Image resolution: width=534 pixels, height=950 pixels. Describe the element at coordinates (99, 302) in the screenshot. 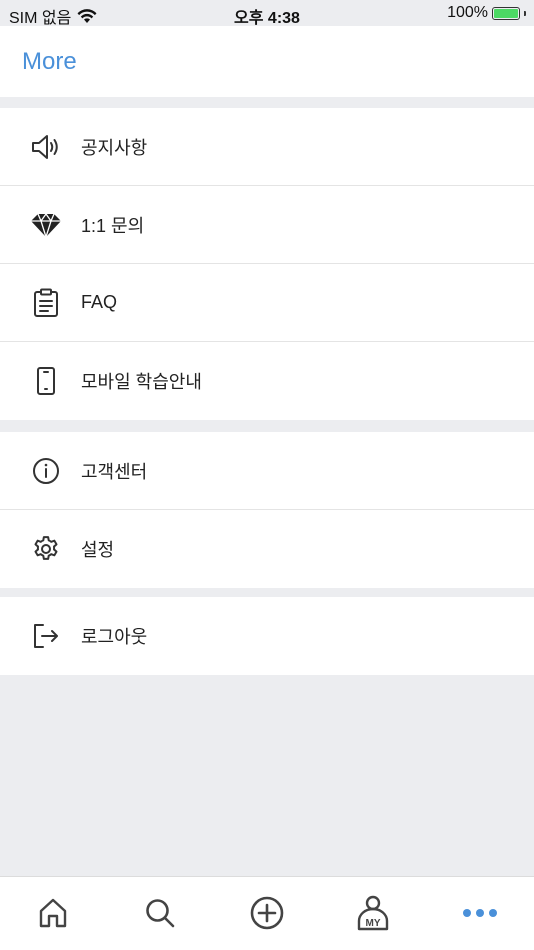

I see `menu-item-label: FAQ` at that location.